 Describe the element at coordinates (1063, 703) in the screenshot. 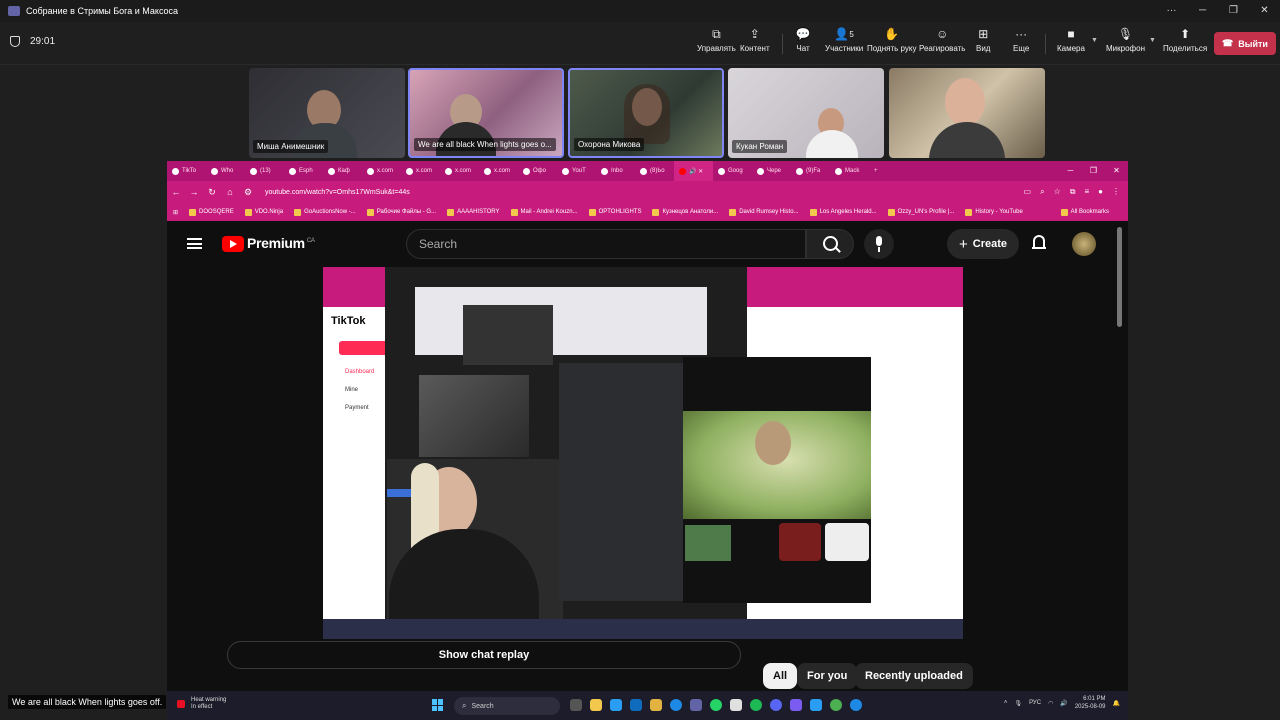

I see `volume-icon: 🔊` at that location.